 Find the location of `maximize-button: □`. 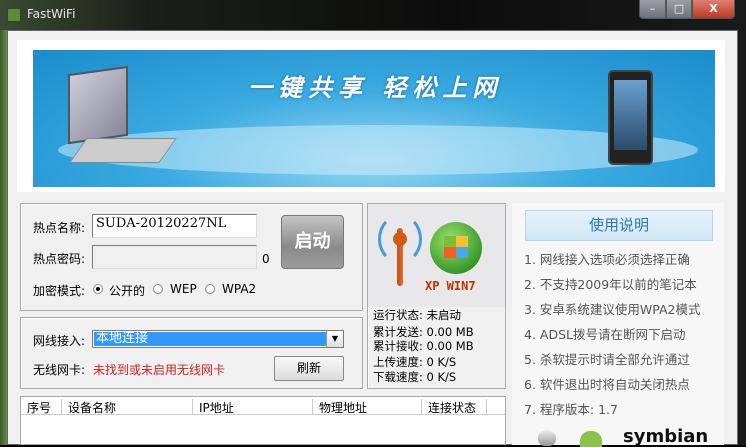

maximize-button: □ is located at coordinates (679, 9).